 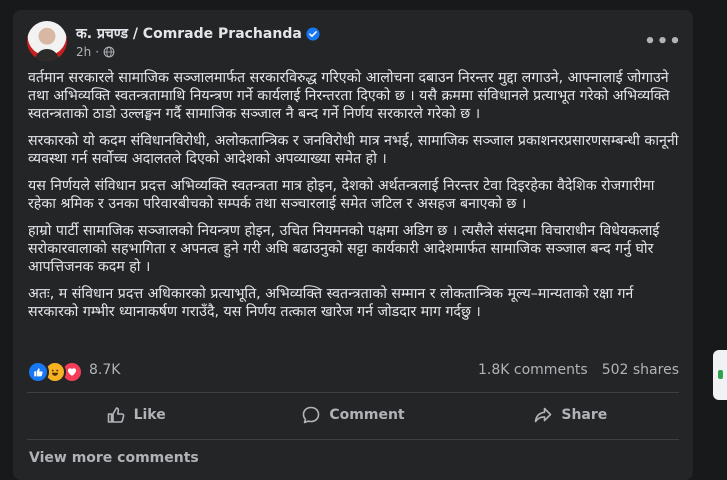 What do you see at coordinates (584, 415) in the screenshot?
I see `share-button-label: Share` at bounding box center [584, 415].